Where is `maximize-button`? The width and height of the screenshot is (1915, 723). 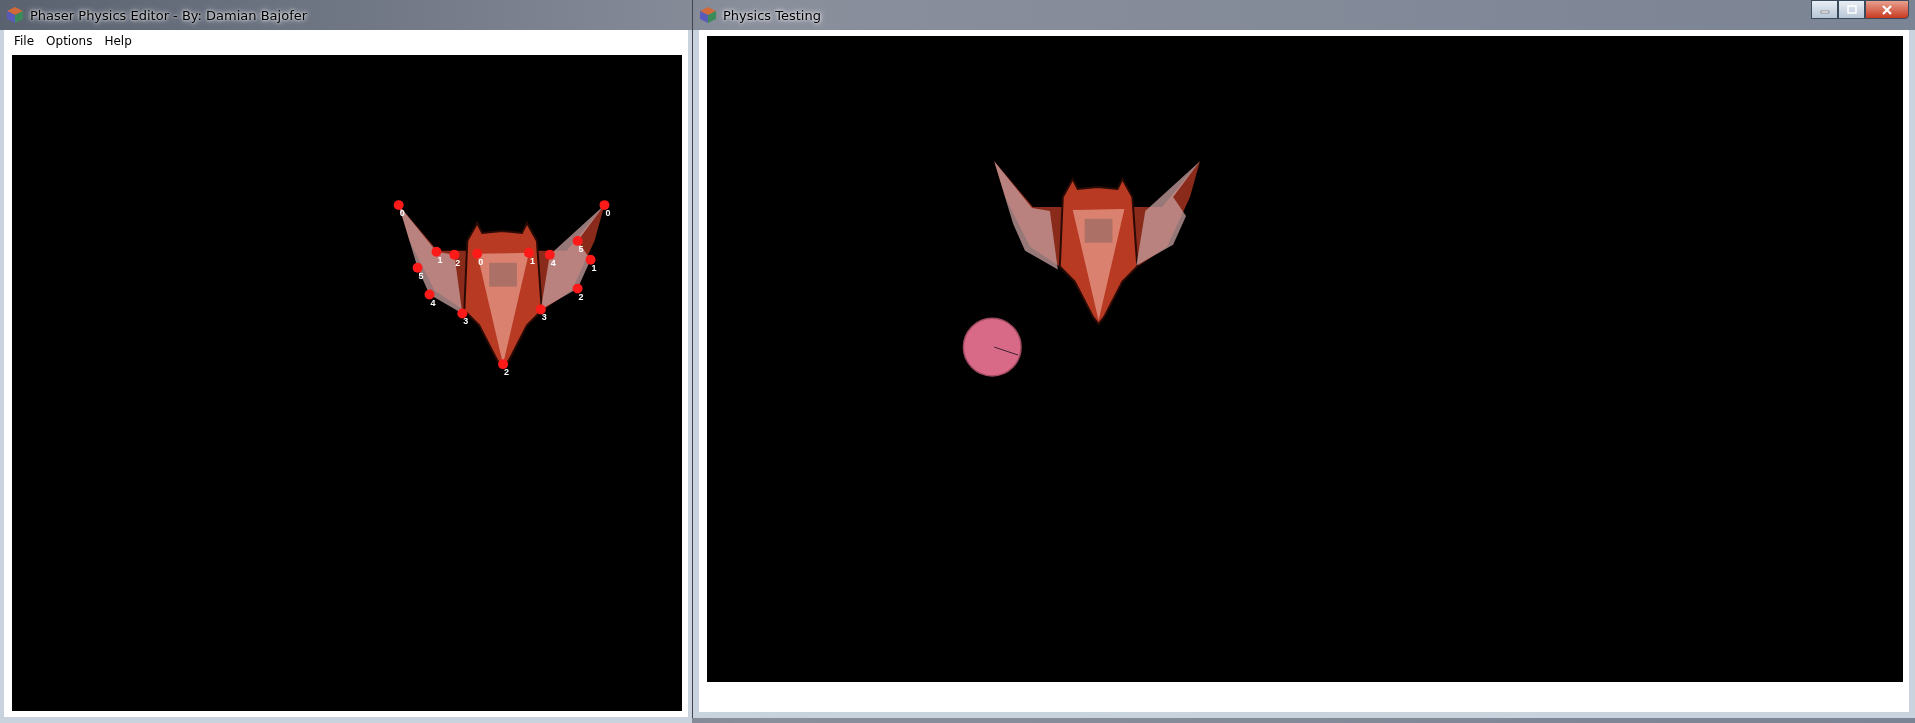
maximize-button is located at coordinates (1851, 9).